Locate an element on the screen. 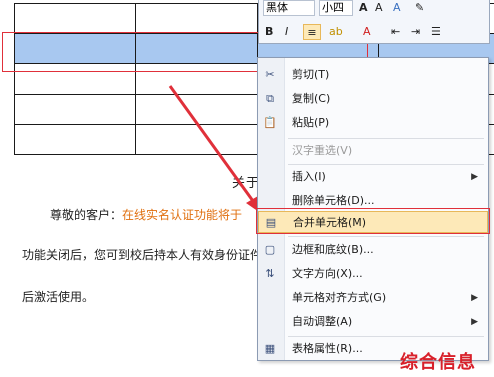 Image resolution: width=494 pixels, height=377 pixels. menu-item-label: 复制(C) is located at coordinates (311, 98).